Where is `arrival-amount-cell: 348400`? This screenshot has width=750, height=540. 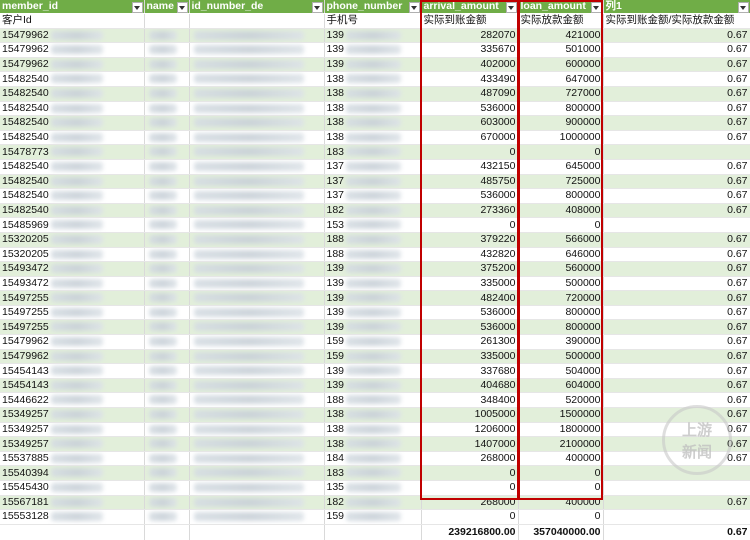
arrival-amount-cell: 348400 is located at coordinates (470, 400).